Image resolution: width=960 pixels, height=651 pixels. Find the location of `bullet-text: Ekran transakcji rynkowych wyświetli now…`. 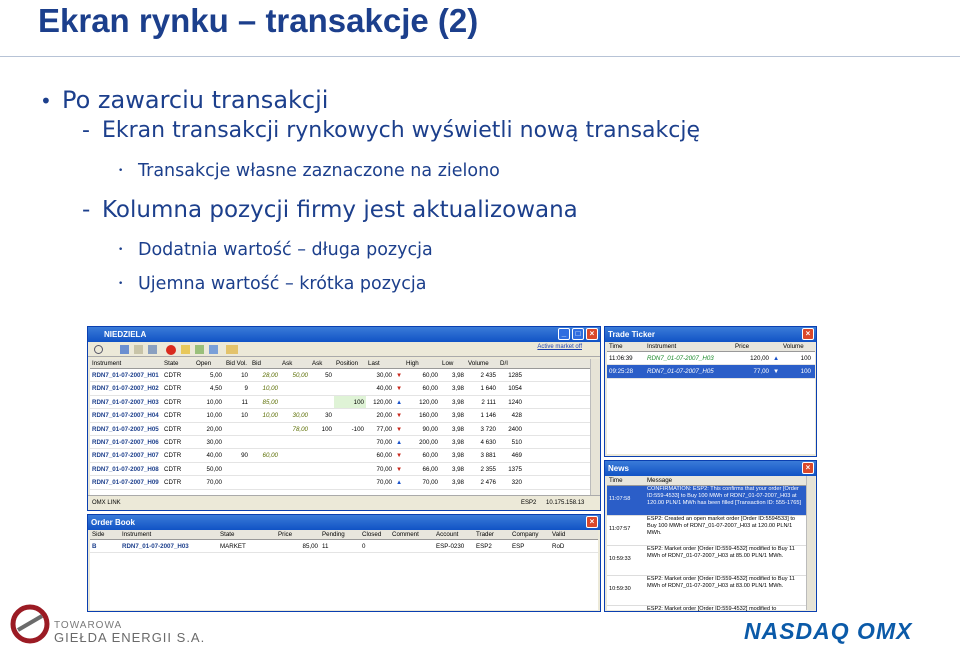

bullet-text: Ekran transakcji rynkowych wyświetli now… is located at coordinates (401, 130).